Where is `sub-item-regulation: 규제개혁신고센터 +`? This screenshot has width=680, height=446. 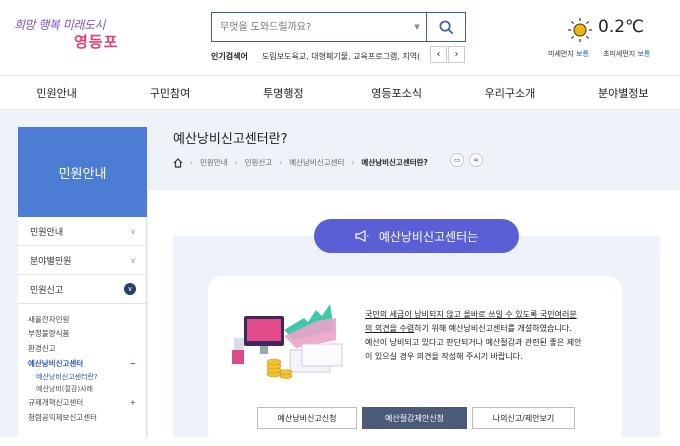 sub-item-regulation: 규제개혁신고센터 + is located at coordinates (87, 402).